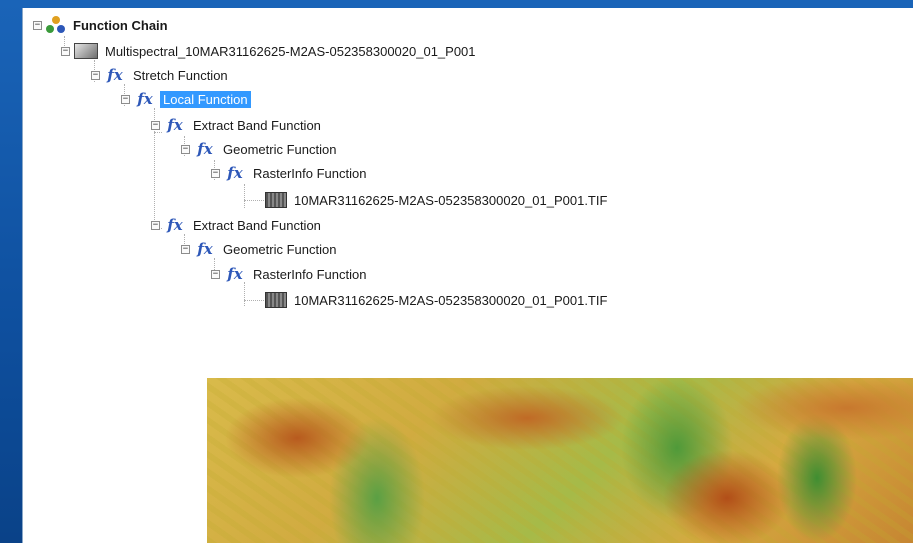 The width and height of the screenshot is (913, 543). I want to click on tree-root-function-chain: − Function Chain, so click(102, 25).